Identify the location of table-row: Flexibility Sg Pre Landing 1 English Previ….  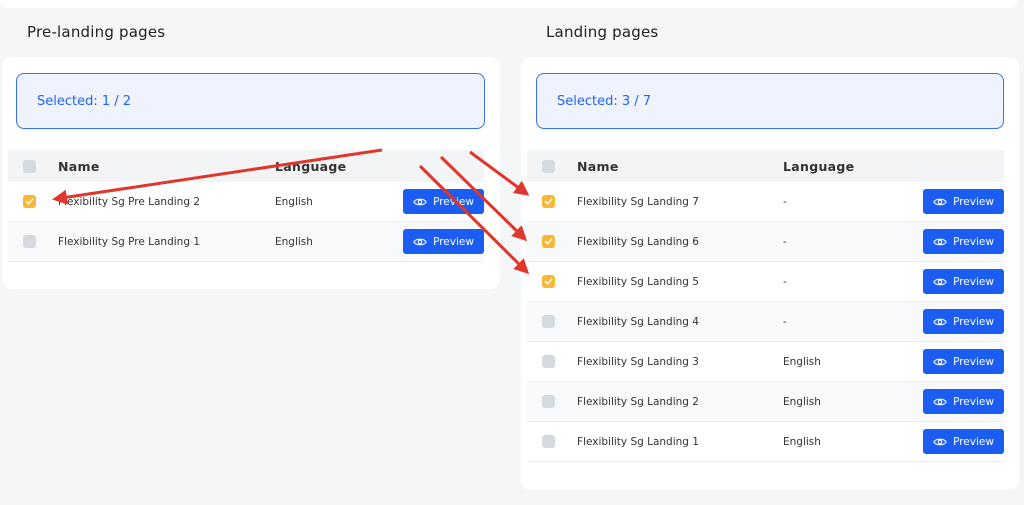
(246, 242).